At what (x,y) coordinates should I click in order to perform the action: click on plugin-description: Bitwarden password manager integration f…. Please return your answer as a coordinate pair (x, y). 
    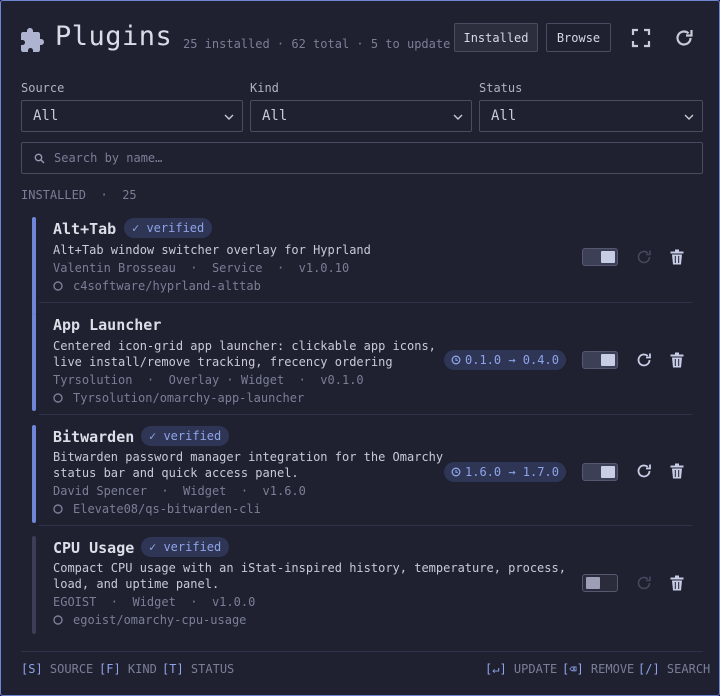
    Looking at the image, I should click on (248, 465).